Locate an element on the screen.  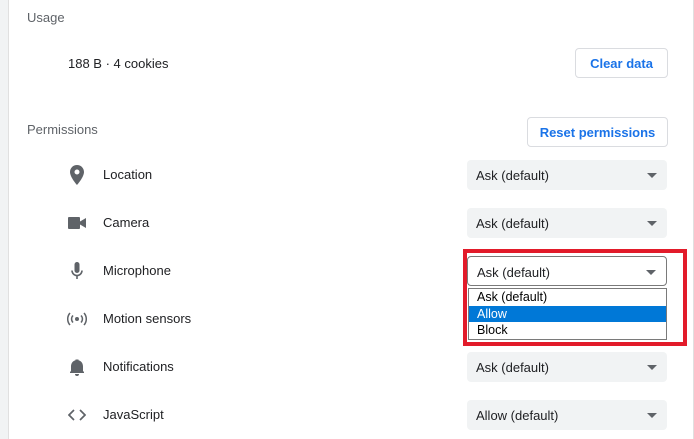
usage-value: 188 B · 4 cookies is located at coordinates (118, 63).